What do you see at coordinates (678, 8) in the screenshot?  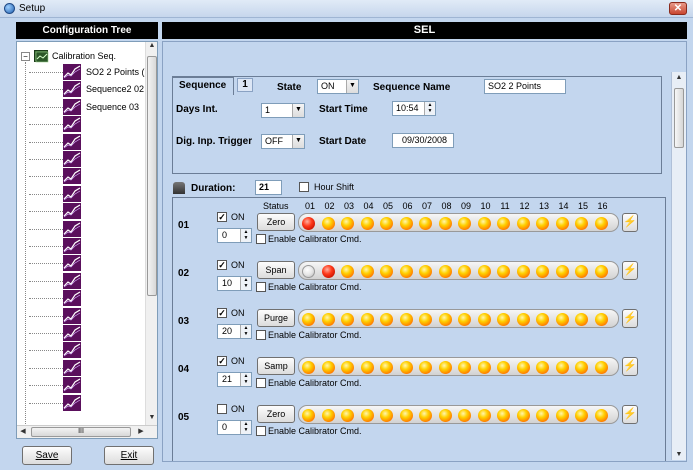 I see `close-button: ✕` at bounding box center [678, 8].